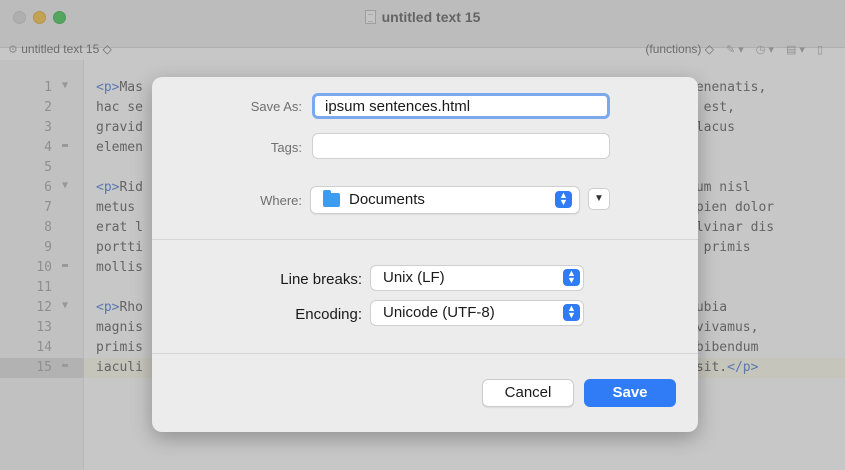 The width and height of the screenshot is (845, 470). I want to click on line-breaks-value: Unix (LF), so click(414, 277).